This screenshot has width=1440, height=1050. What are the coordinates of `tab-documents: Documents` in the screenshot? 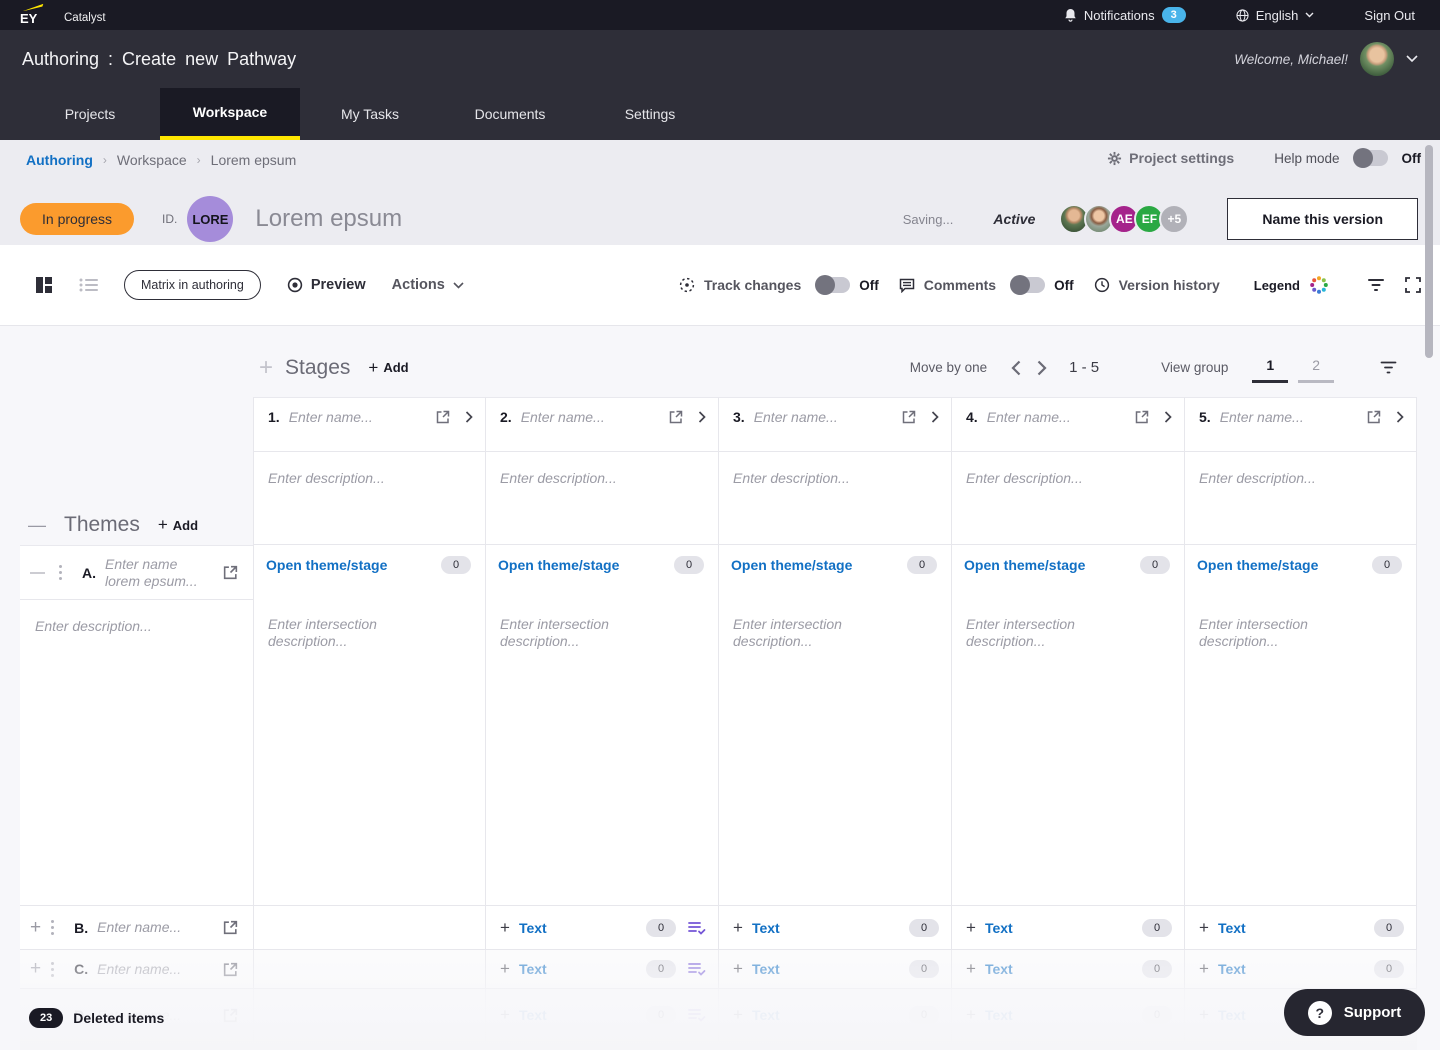 It's located at (510, 114).